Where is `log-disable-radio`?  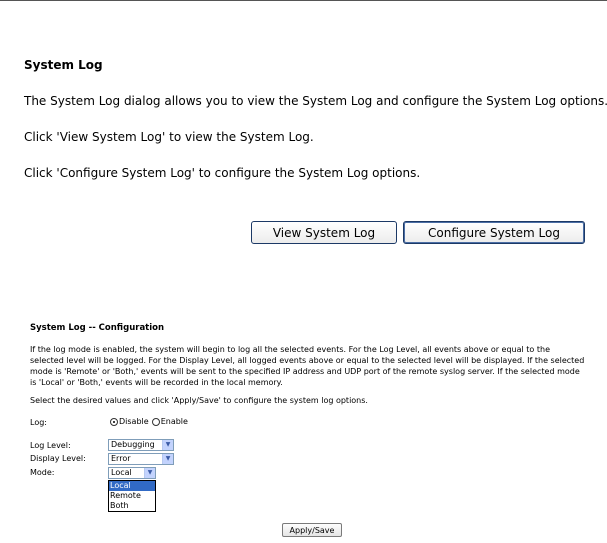
log-disable-radio is located at coordinates (114, 421).